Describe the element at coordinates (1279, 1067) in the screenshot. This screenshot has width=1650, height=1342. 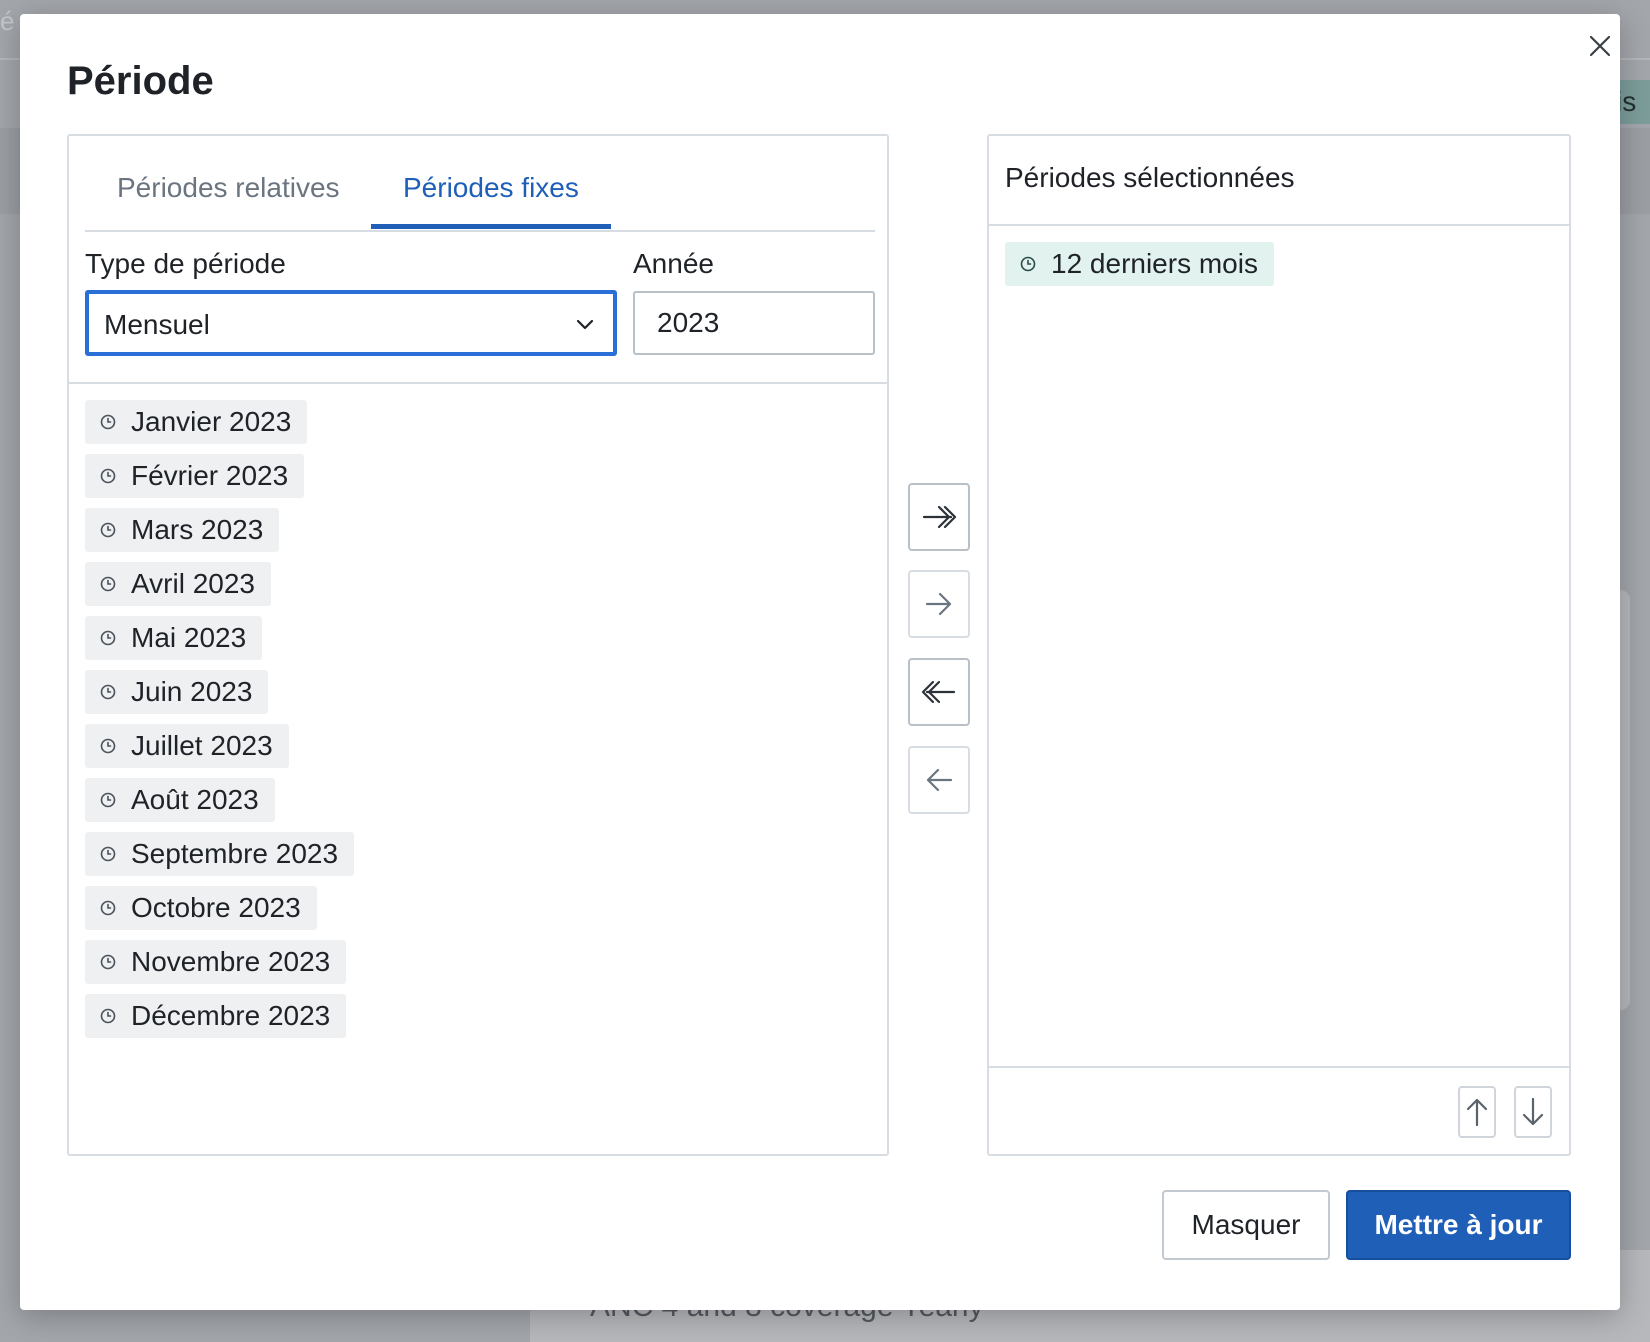
I see `selected-footer-divider` at that location.